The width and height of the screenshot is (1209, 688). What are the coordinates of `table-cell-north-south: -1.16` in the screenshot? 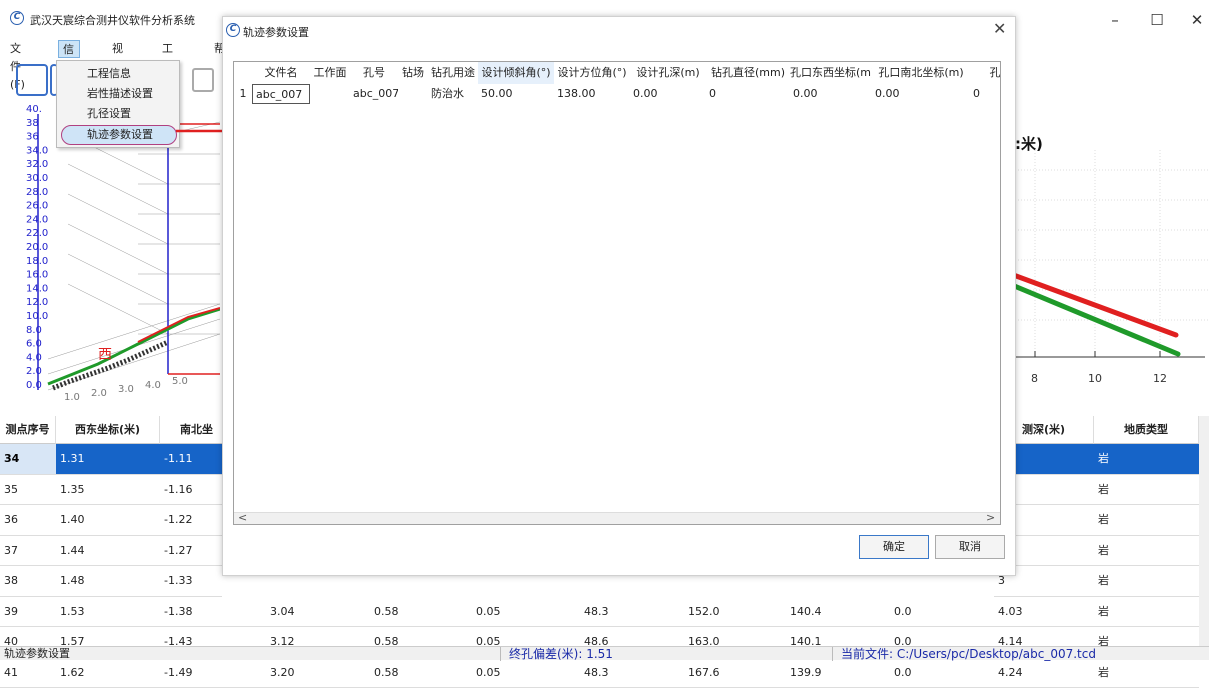 It's located at (191, 490).